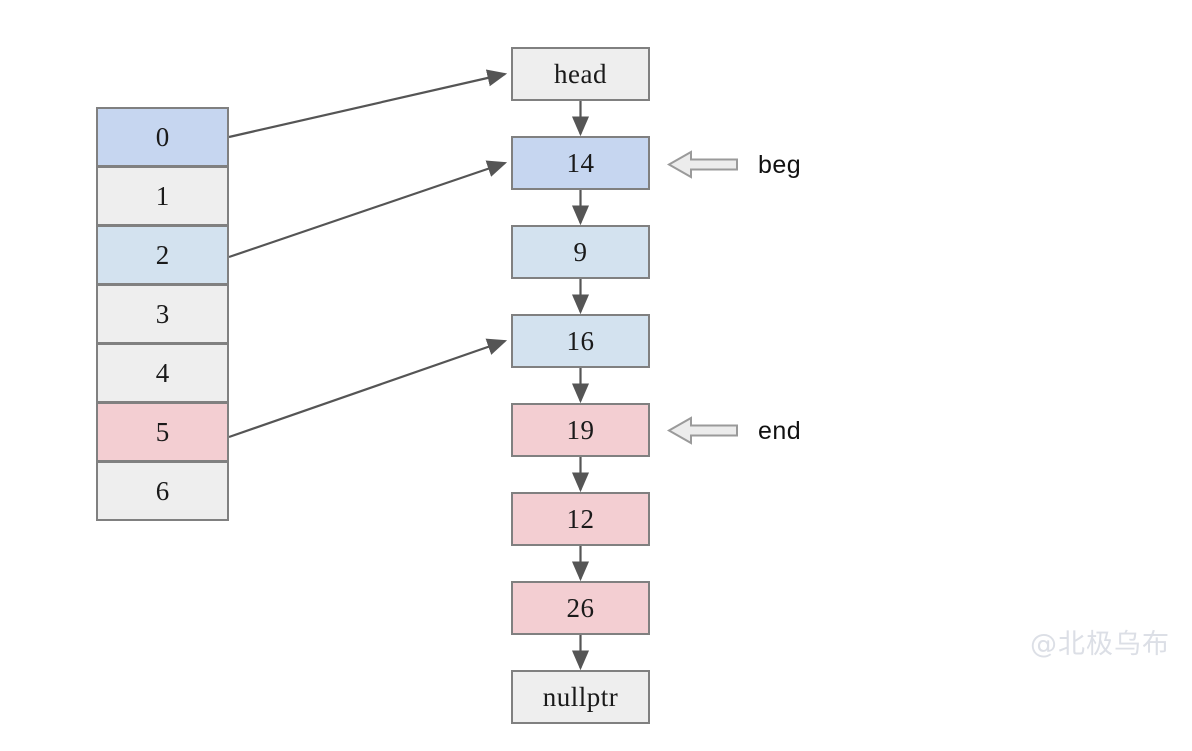 Image resolution: width=1192 pixels, height=751 pixels. What do you see at coordinates (702, 297) in the screenshot?
I see `pointer-block-arrows` at bounding box center [702, 297].